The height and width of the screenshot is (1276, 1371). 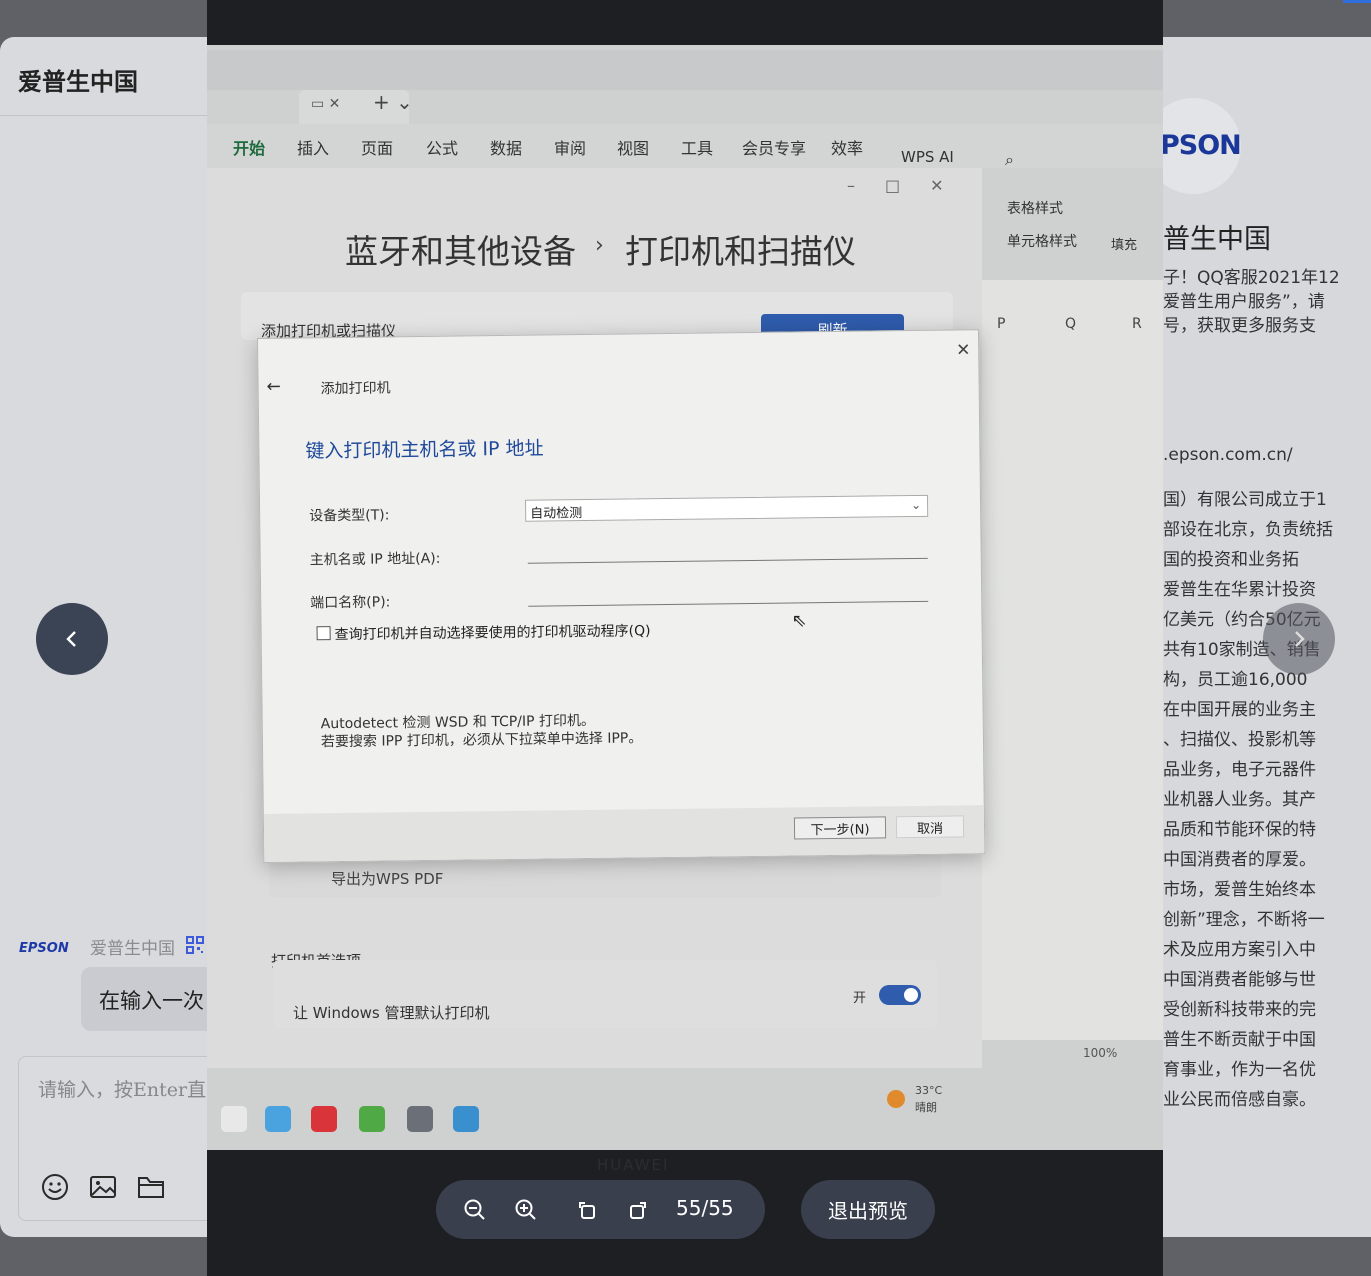 What do you see at coordinates (324, 1119) in the screenshot?
I see `wps-icon` at bounding box center [324, 1119].